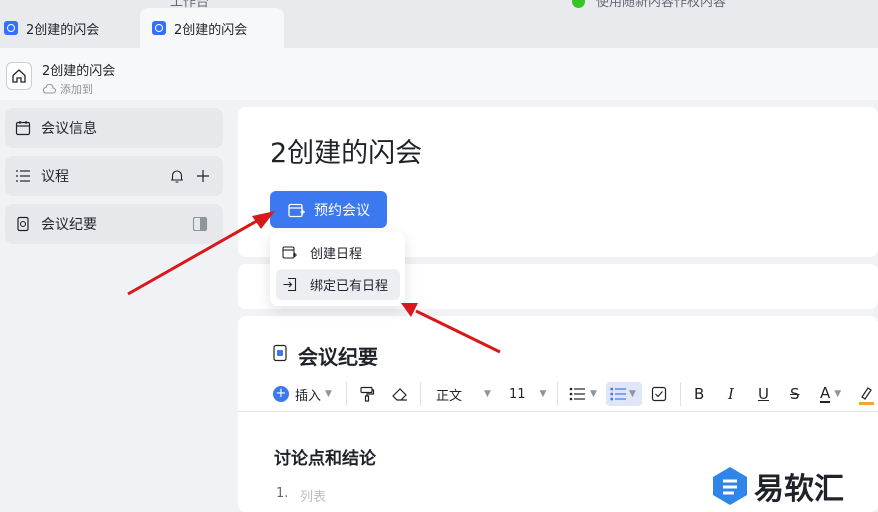 The image size is (878, 512). What do you see at coordinates (730, 486) in the screenshot?
I see `watermark-logo-icon` at bounding box center [730, 486].